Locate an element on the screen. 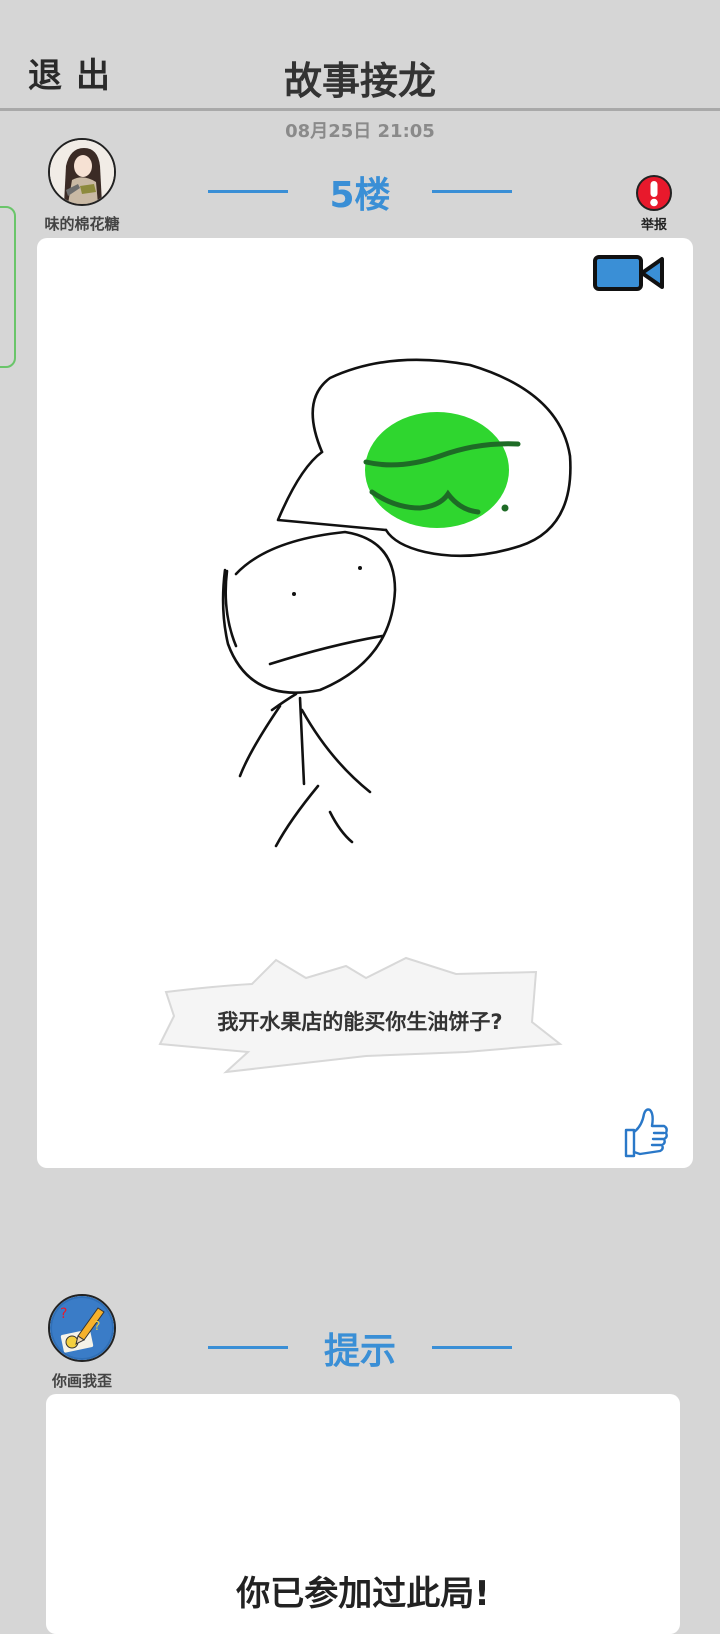 This screenshot has width=720, height=1634. header-divider is located at coordinates (360, 109).